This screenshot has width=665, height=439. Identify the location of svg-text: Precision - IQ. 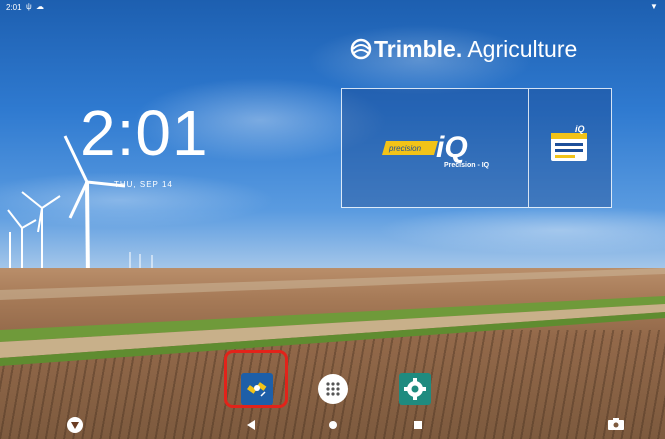
(467, 165).